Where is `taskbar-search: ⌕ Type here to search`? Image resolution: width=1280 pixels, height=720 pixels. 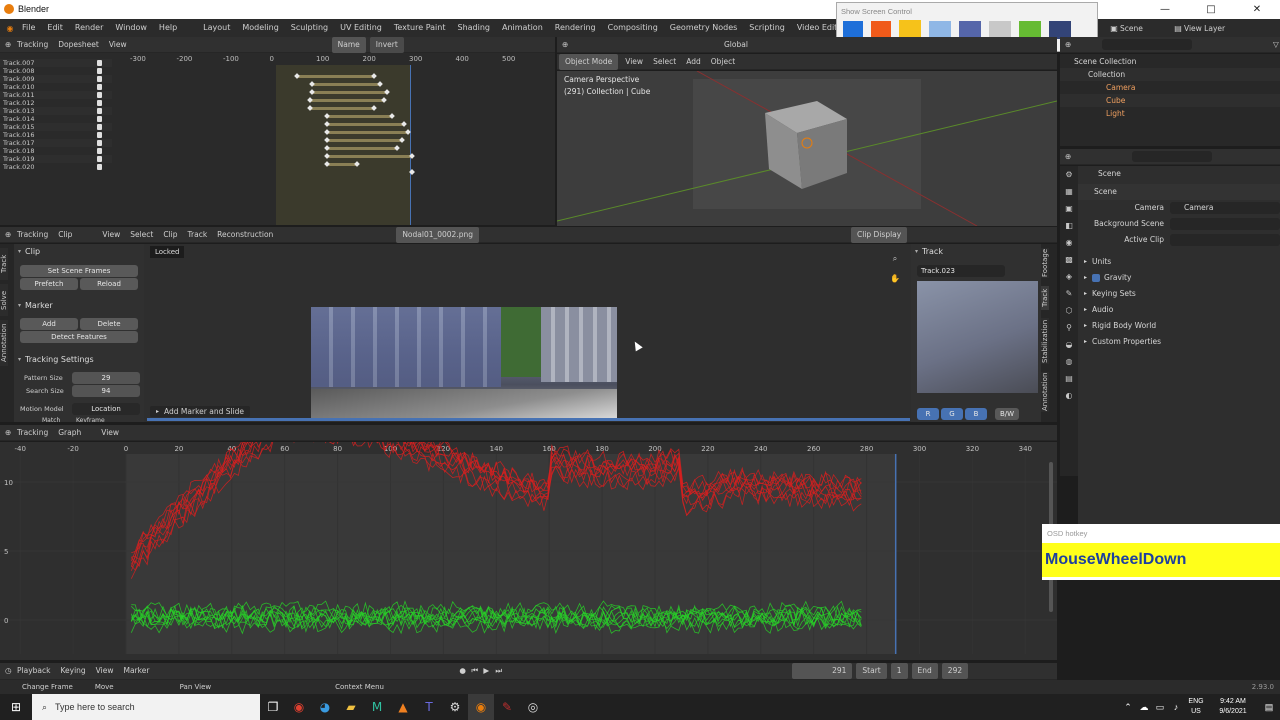
taskbar-search: ⌕ Type here to search is located at coordinates (146, 707).